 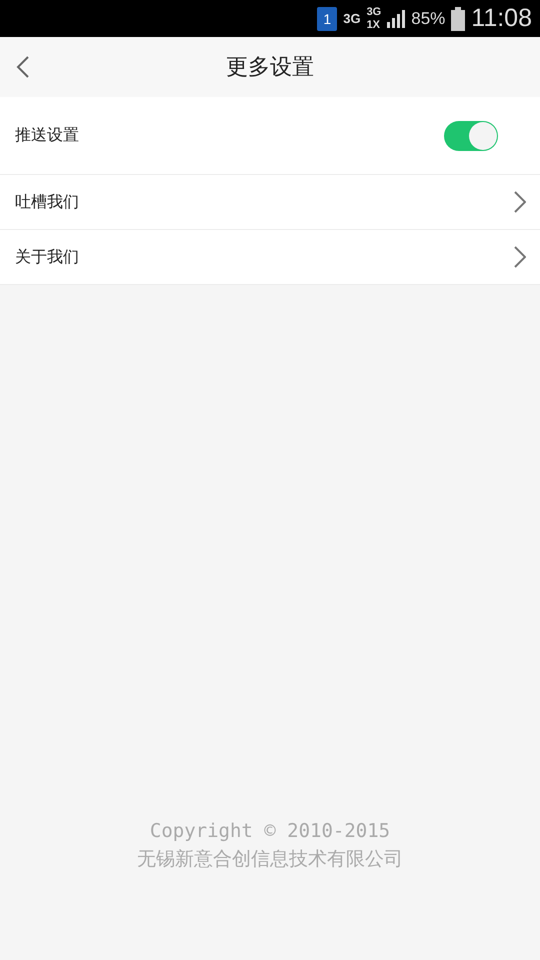 What do you see at coordinates (396, 19) in the screenshot?
I see `signal-icon` at bounding box center [396, 19].